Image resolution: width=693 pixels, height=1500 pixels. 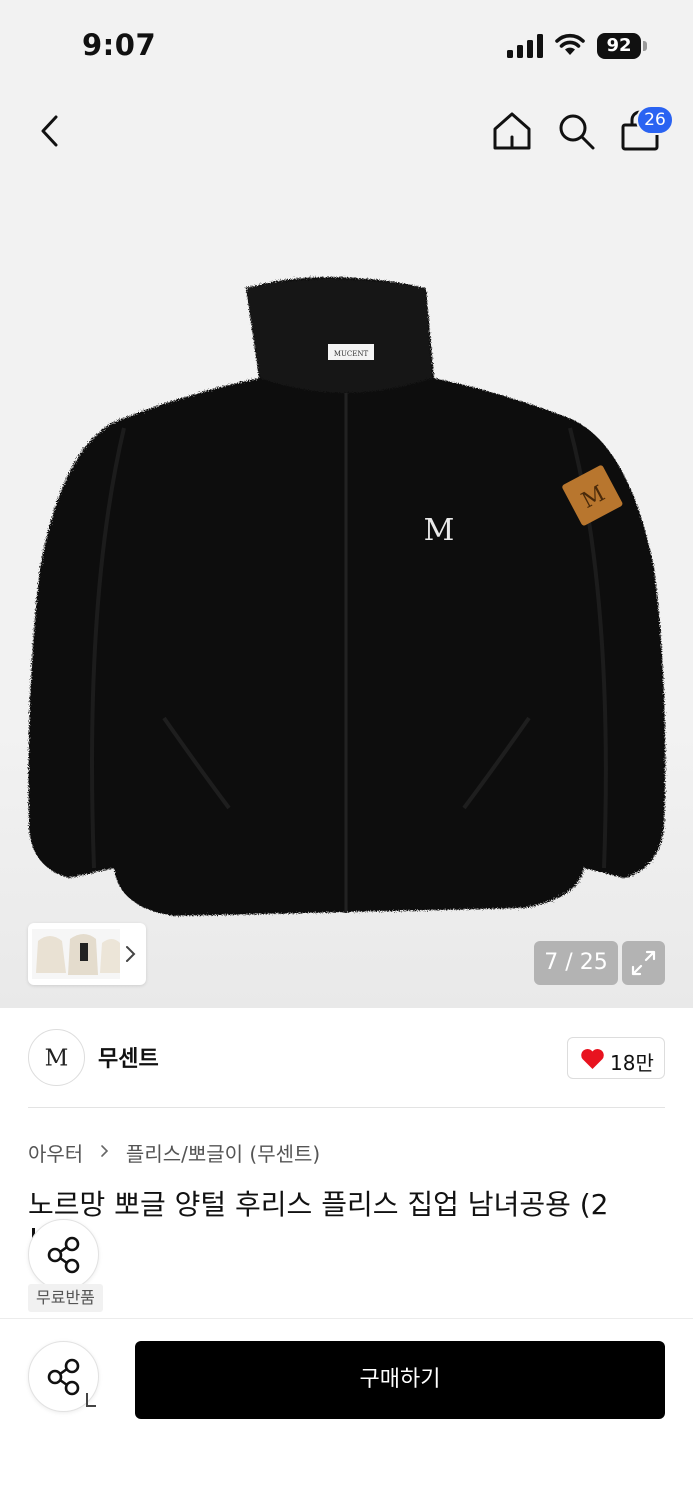 I want to click on product-title: 노르망 뽀글 양털 후리스 플리스 집업 남녀공용 (2, so click(x=318, y=1204).